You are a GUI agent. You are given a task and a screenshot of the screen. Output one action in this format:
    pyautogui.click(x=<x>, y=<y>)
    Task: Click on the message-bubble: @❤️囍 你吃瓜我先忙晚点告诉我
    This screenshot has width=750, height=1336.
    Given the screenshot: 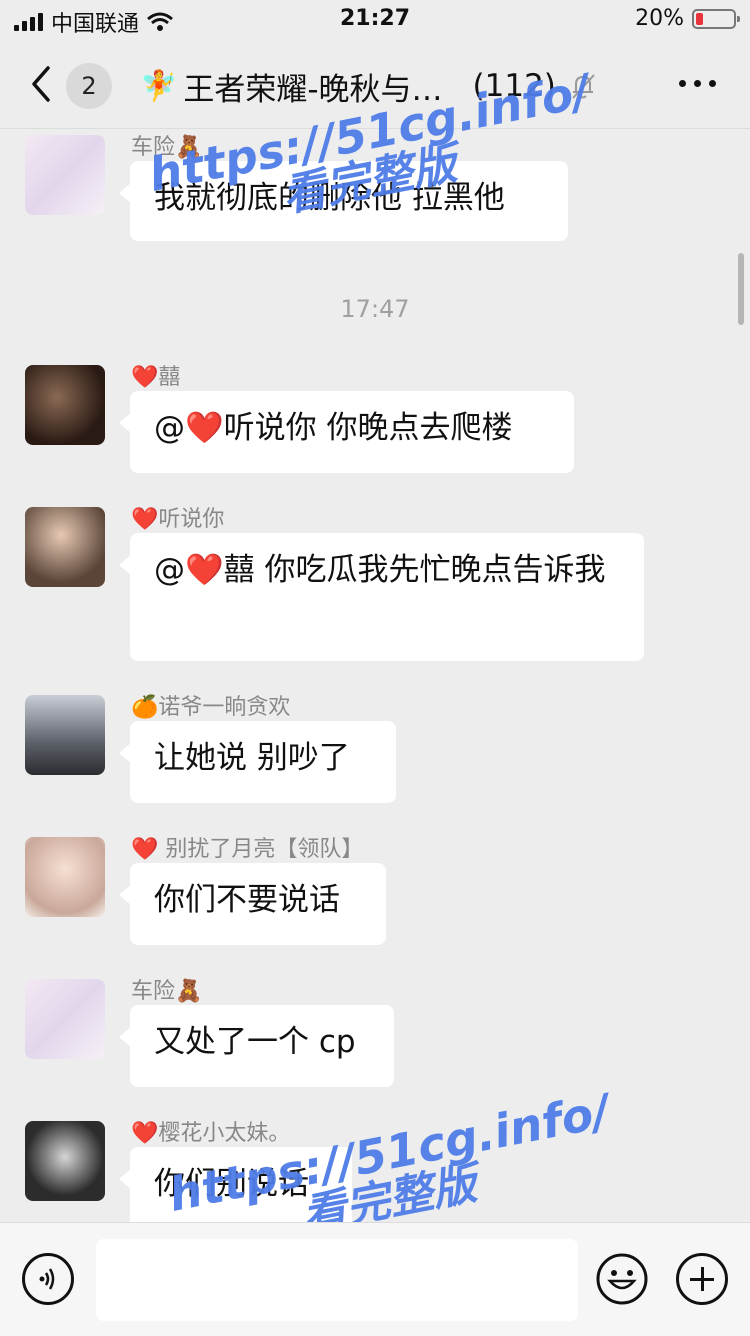 What is the action you would take?
    pyautogui.click(x=381, y=597)
    